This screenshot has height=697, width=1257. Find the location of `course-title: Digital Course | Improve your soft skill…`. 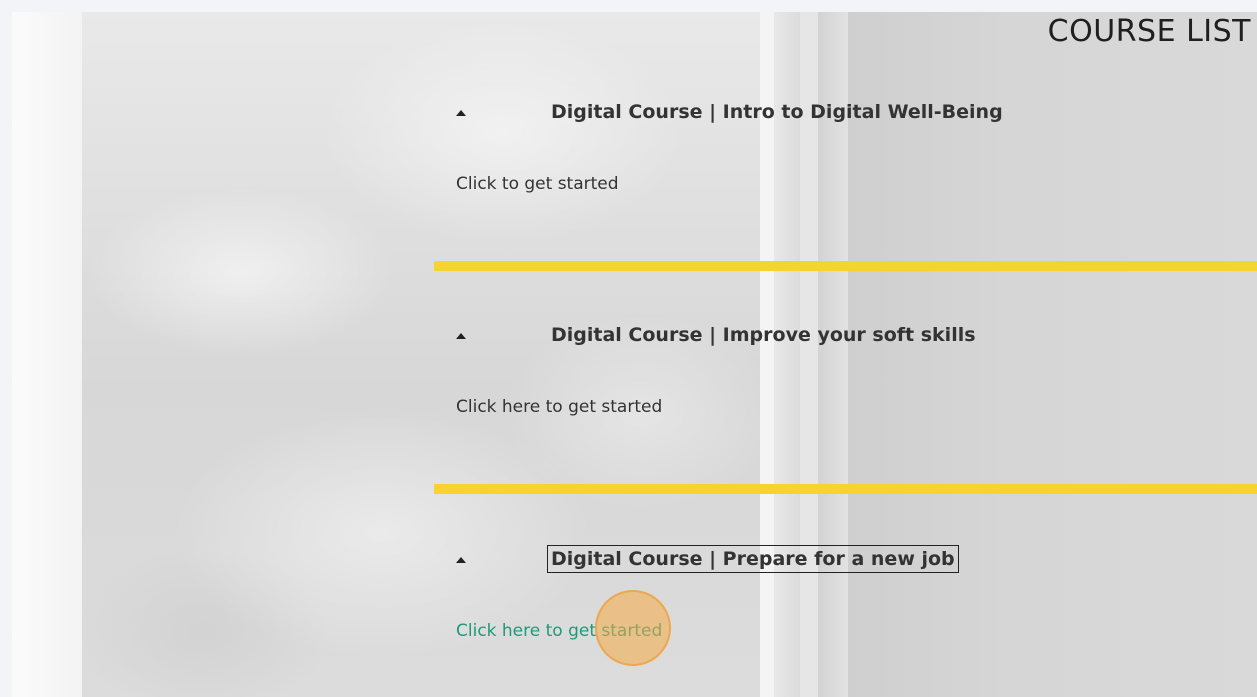

course-title: Digital Course | Improve your soft skill… is located at coordinates (763, 335).